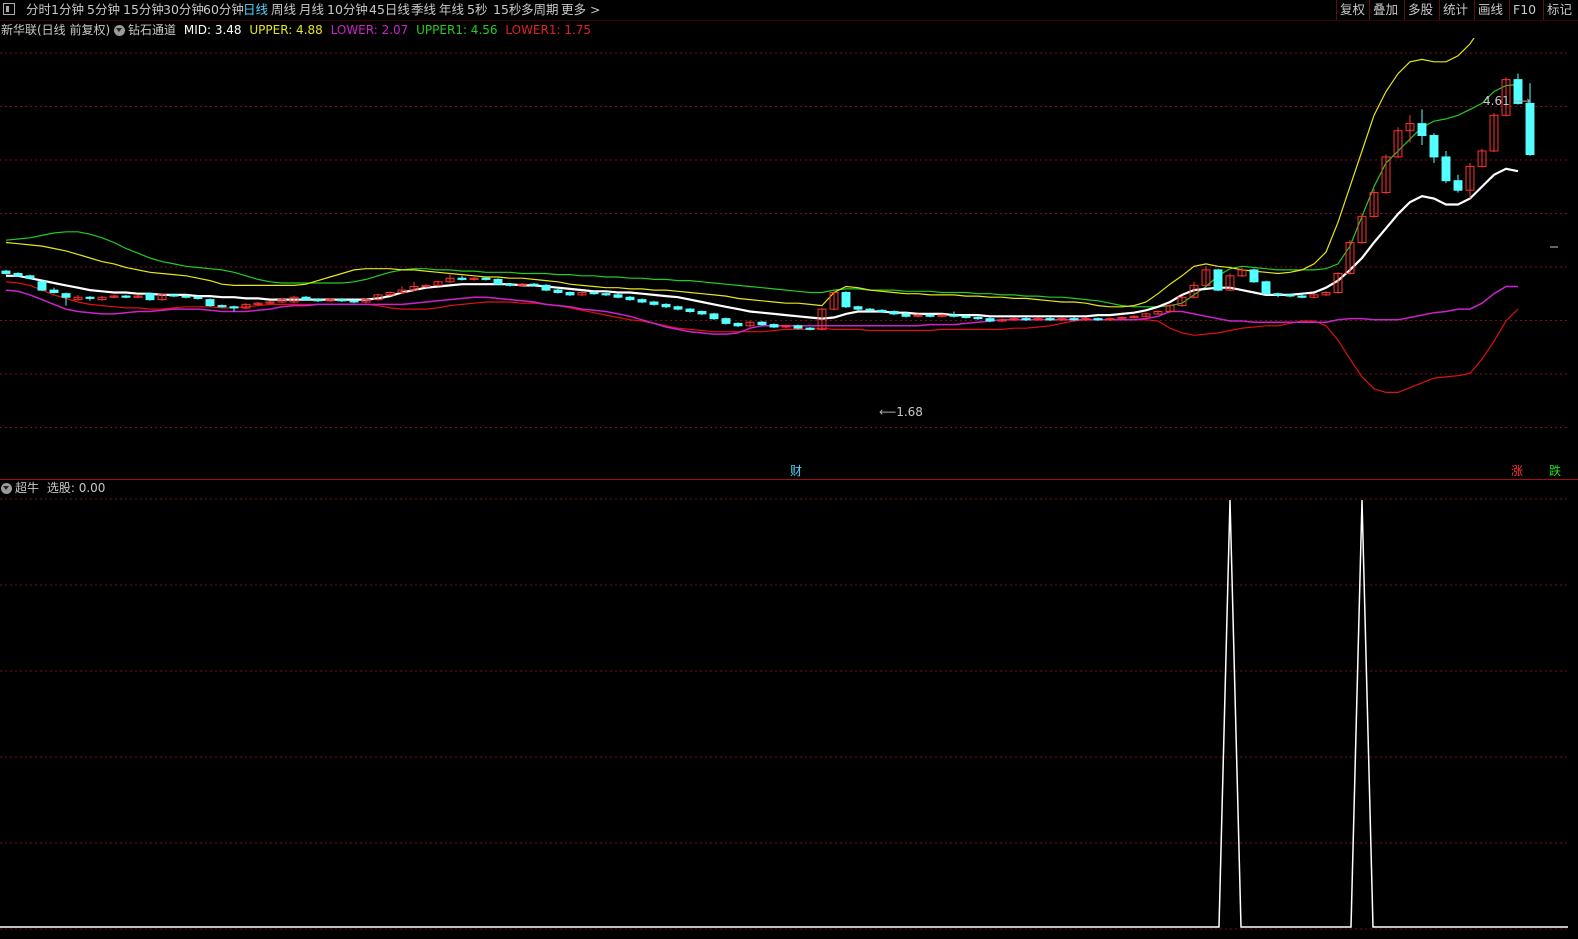  I want to click on main-legend: 新华联(日线 前复权), so click(55, 30).